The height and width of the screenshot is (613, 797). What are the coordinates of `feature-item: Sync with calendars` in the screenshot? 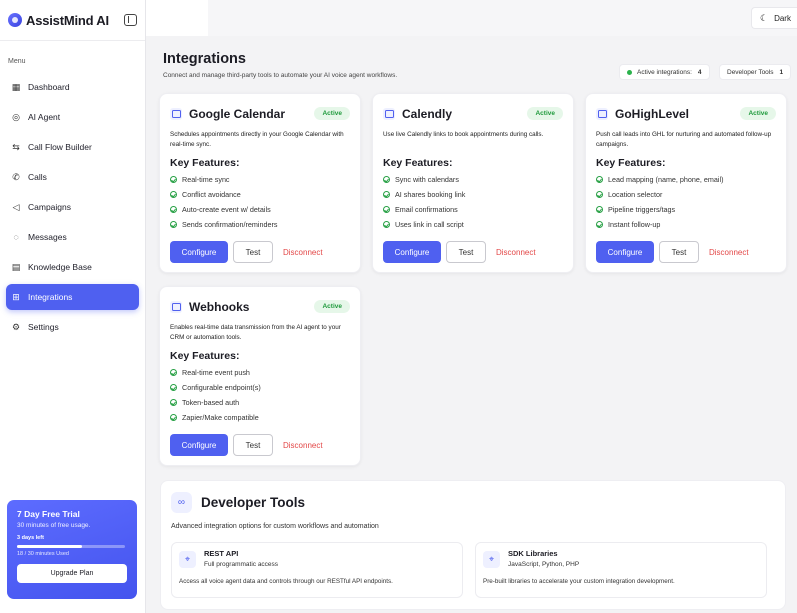 It's located at (473, 179).